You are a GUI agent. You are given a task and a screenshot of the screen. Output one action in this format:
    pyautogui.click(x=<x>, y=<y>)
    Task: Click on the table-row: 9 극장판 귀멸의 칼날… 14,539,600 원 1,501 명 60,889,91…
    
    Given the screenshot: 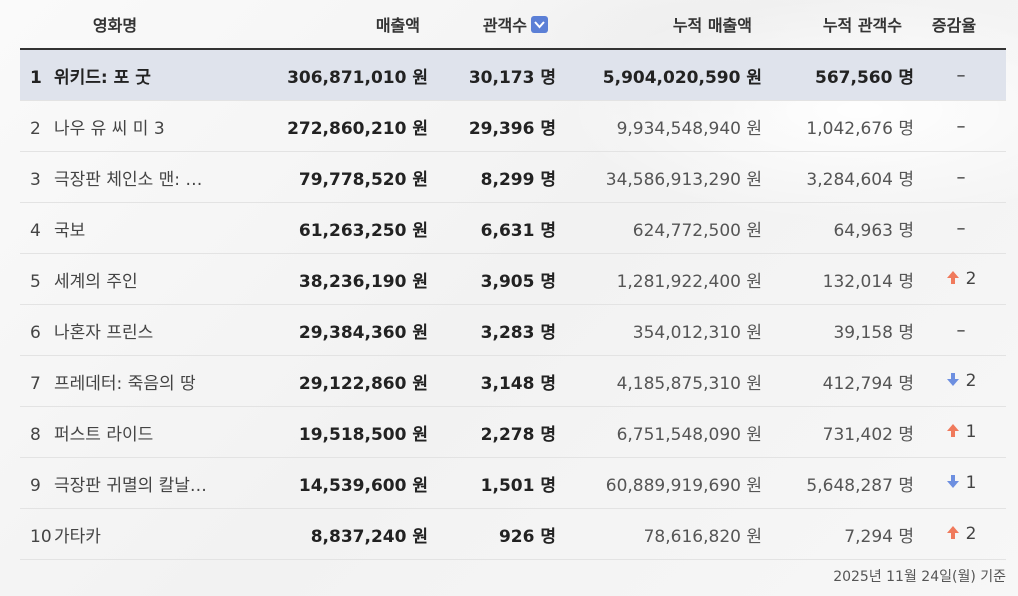 What is the action you would take?
    pyautogui.click(x=513, y=483)
    